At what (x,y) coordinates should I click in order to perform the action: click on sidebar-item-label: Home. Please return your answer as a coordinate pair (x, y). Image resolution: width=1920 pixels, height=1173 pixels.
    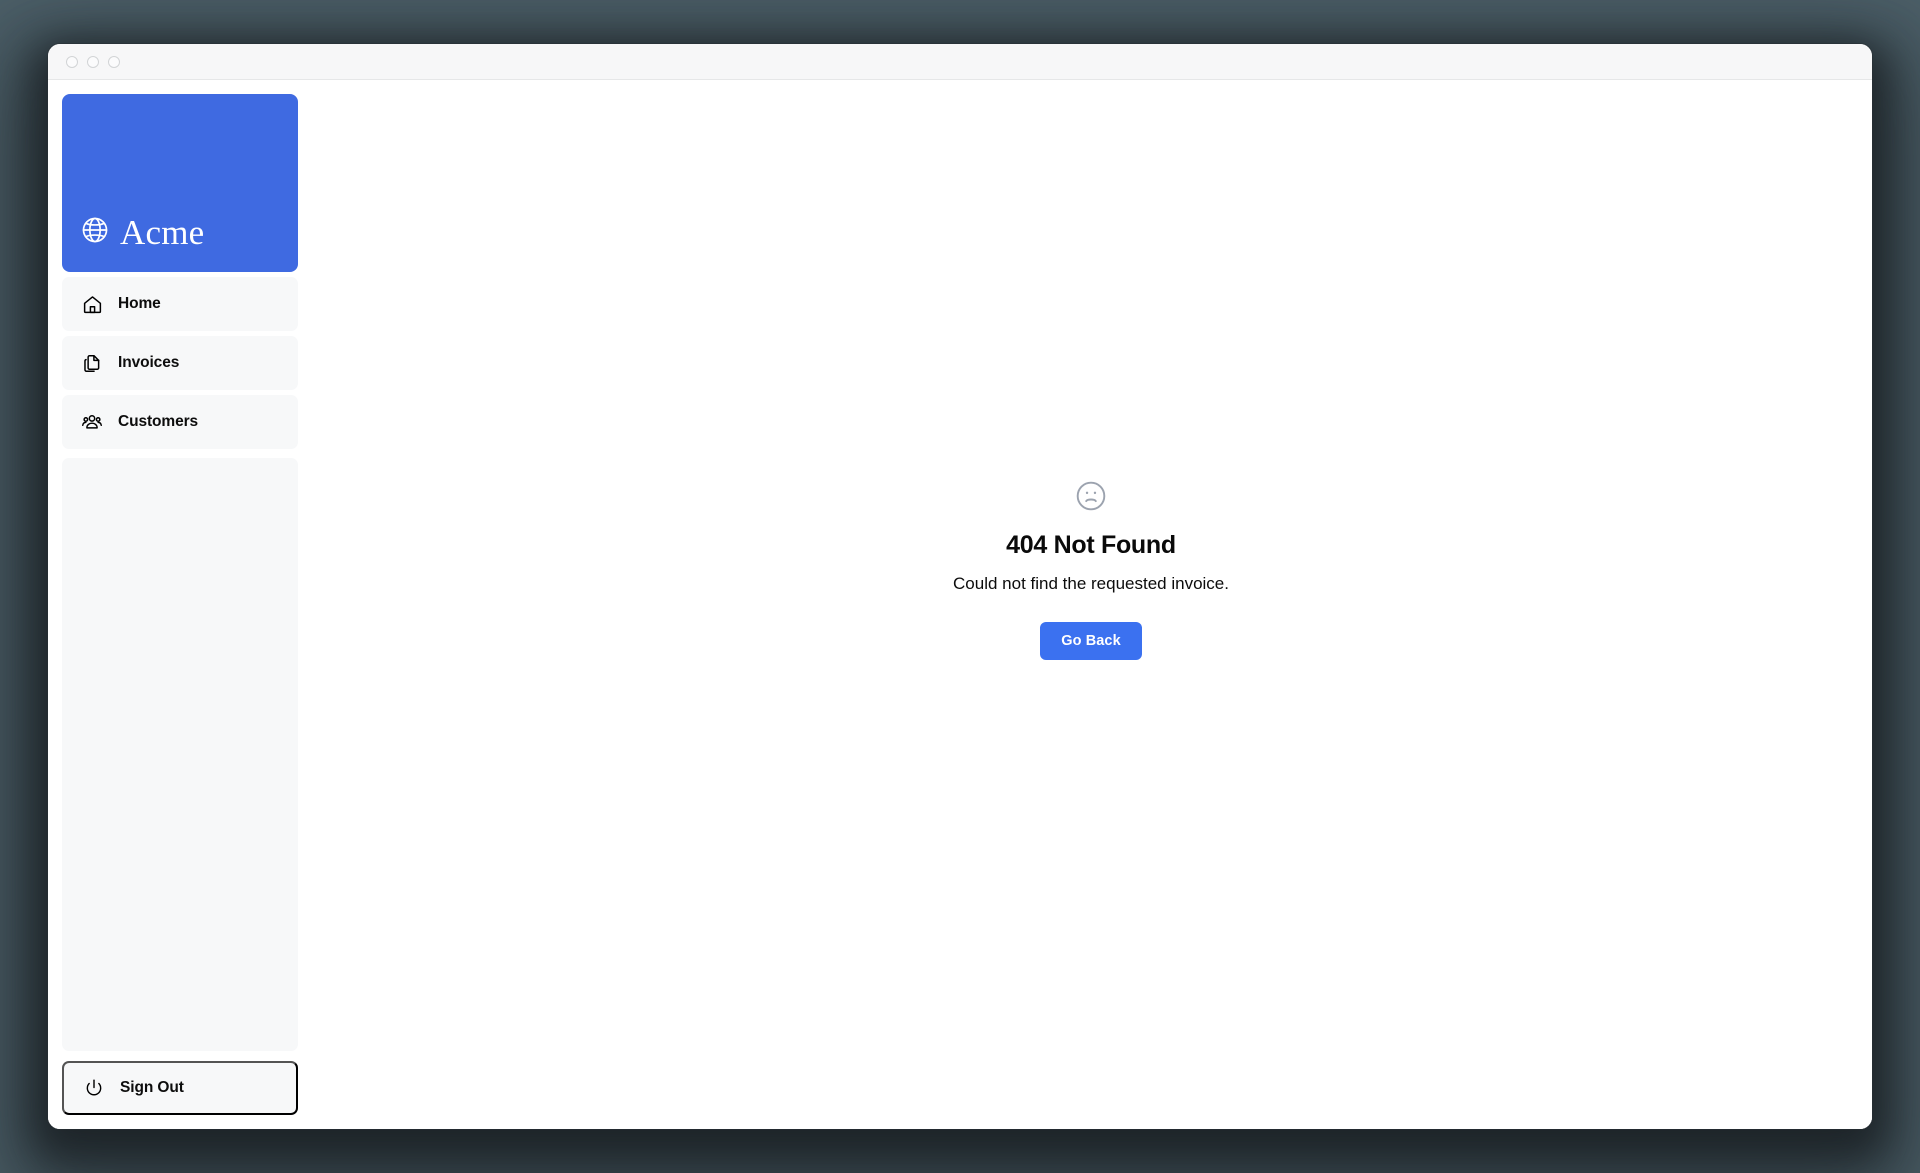
    Looking at the image, I should click on (139, 303).